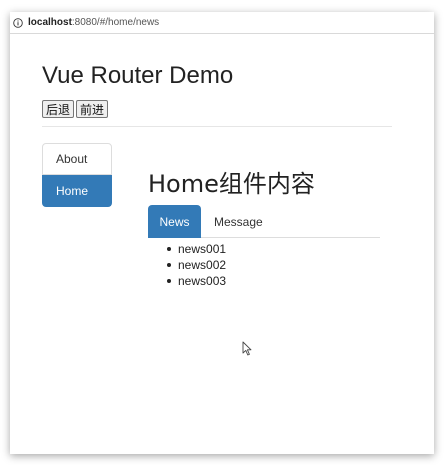  I want to click on list-item: news003, so click(196, 281).